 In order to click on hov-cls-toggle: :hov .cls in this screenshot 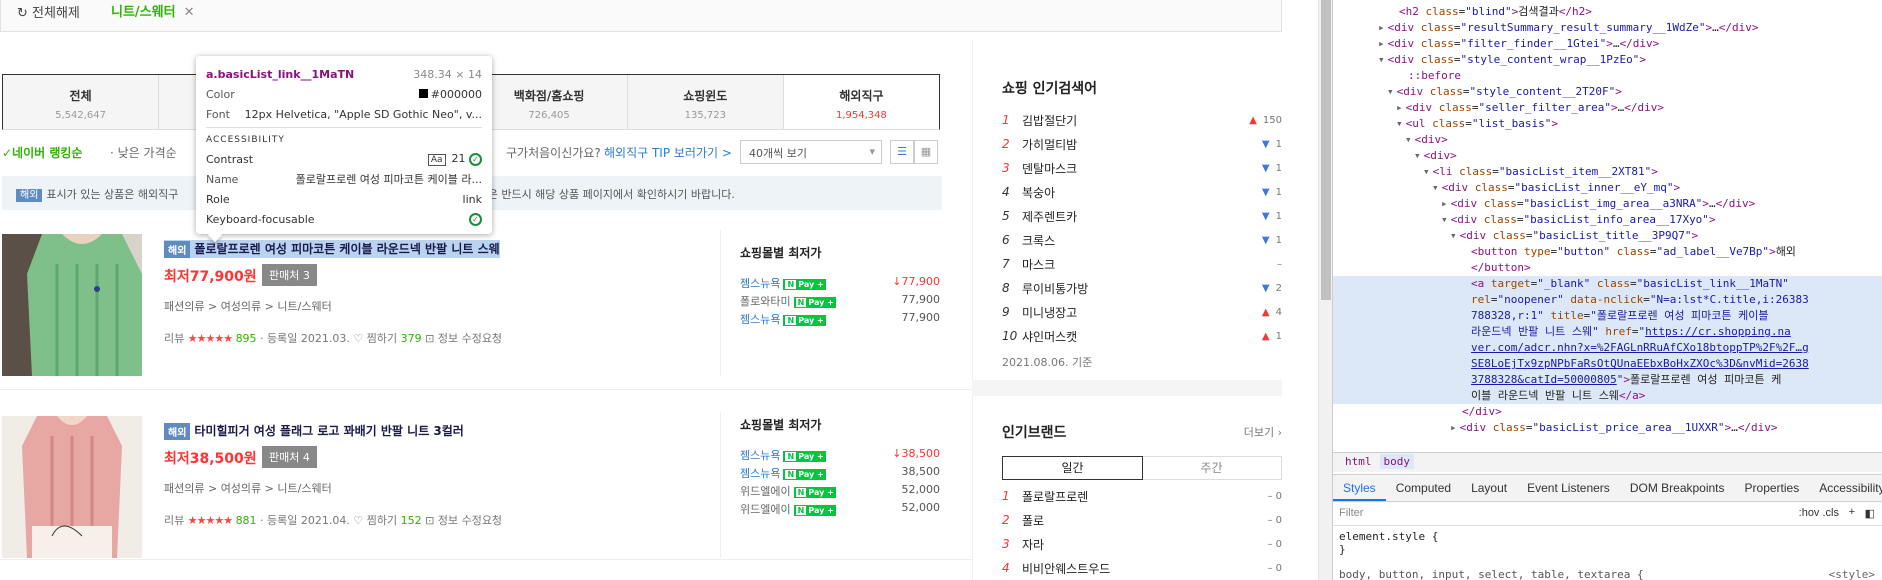, I will do `click(1819, 513)`.